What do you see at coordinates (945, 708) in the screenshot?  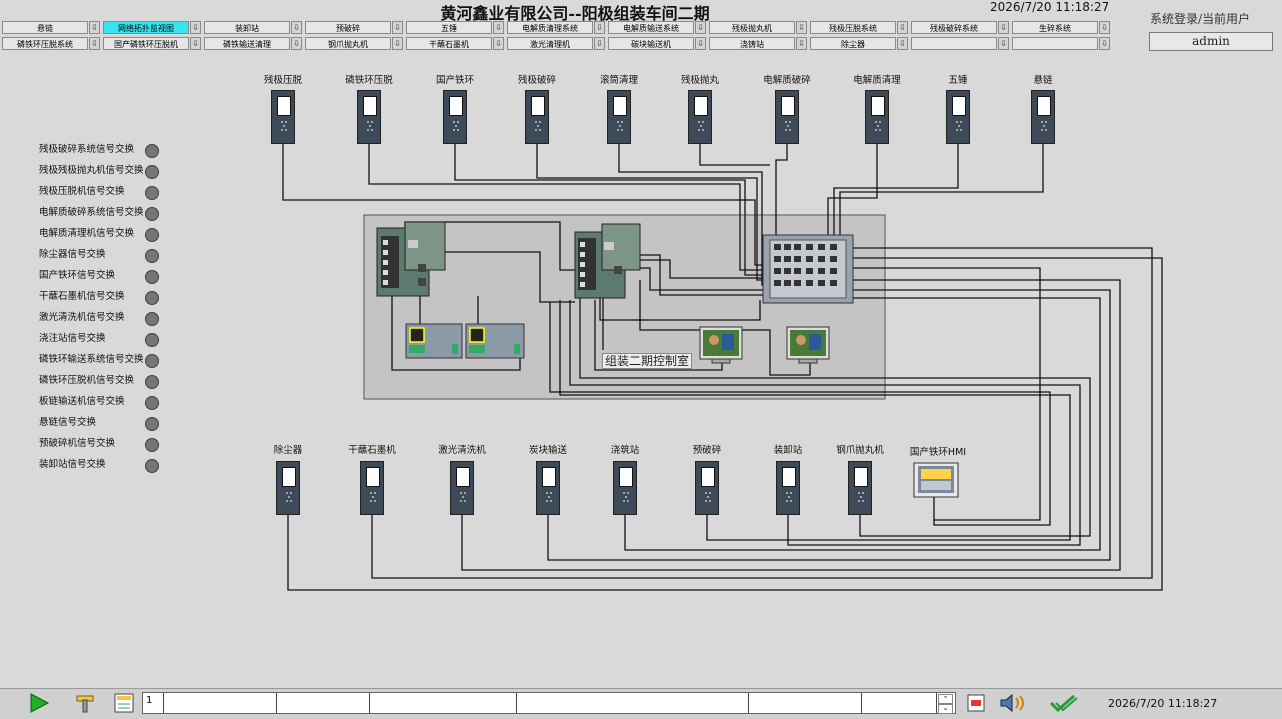 I see `alarm-scroll-down: ⌄` at bounding box center [945, 708].